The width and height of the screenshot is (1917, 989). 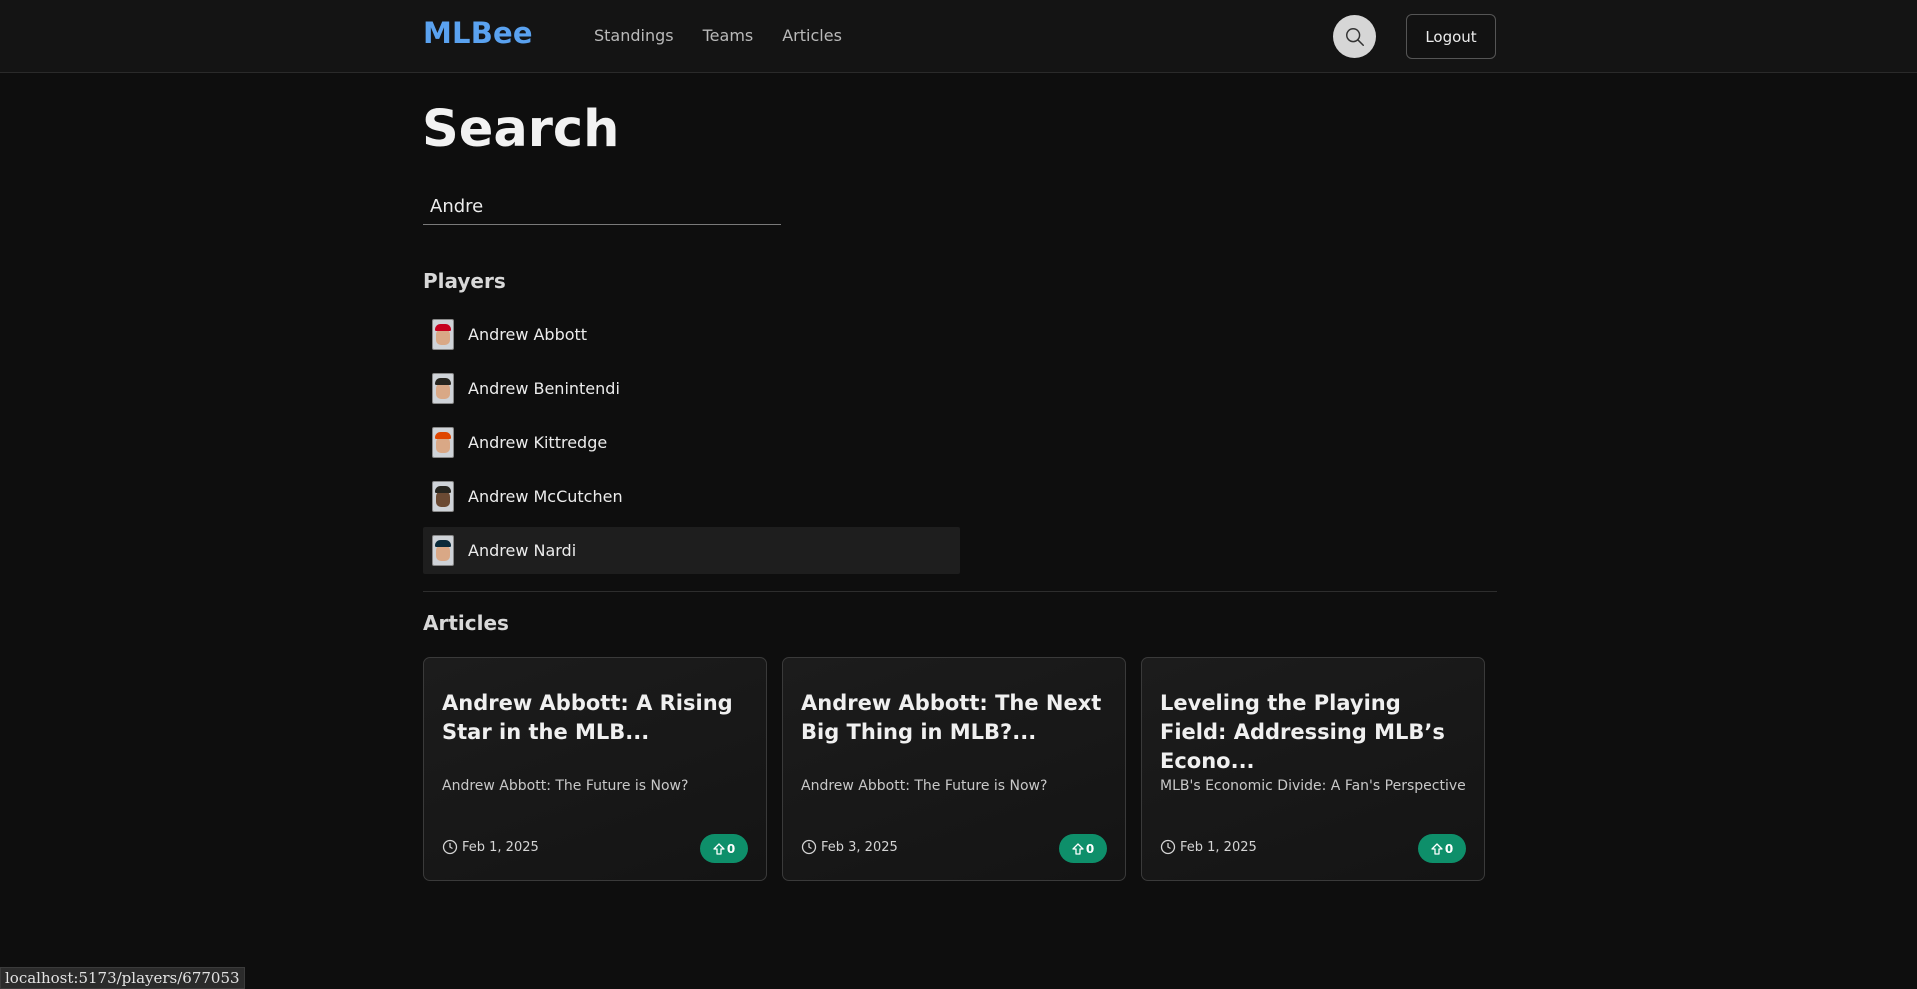 What do you see at coordinates (634, 35) in the screenshot?
I see `nav-link-standings: Standings` at bounding box center [634, 35].